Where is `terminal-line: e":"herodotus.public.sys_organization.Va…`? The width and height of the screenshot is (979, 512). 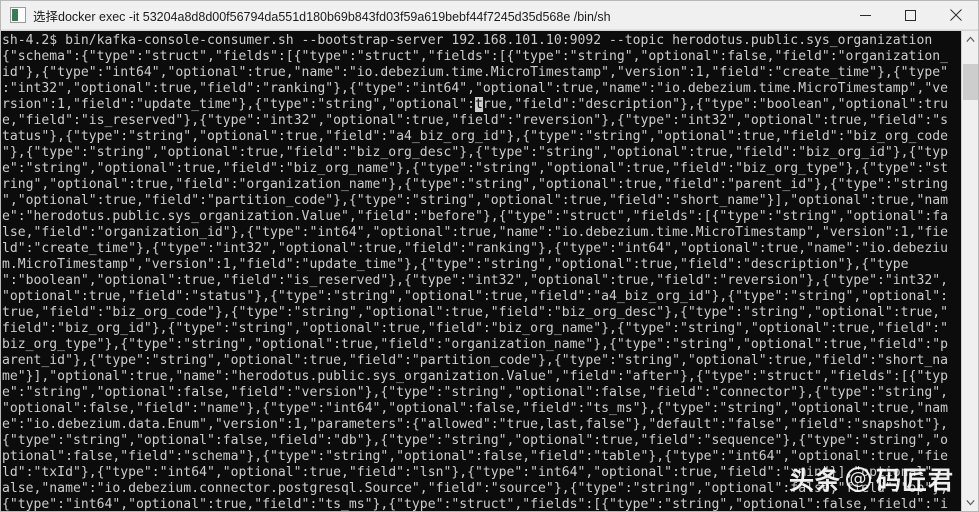 terminal-line: e":"herodotus.public.sys_organization.Va… is located at coordinates (475, 216).